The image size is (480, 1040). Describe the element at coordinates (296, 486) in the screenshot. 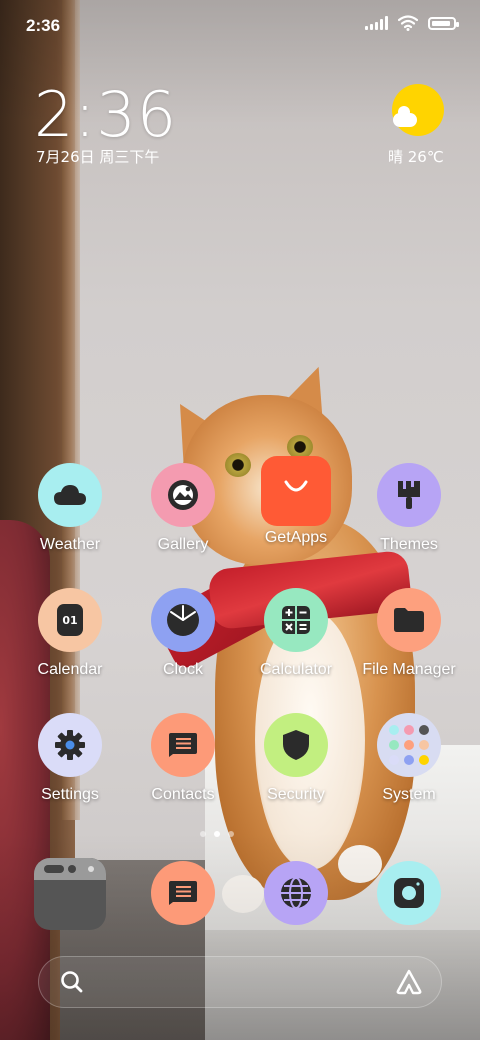

I see `shopping-bag-icon` at that location.